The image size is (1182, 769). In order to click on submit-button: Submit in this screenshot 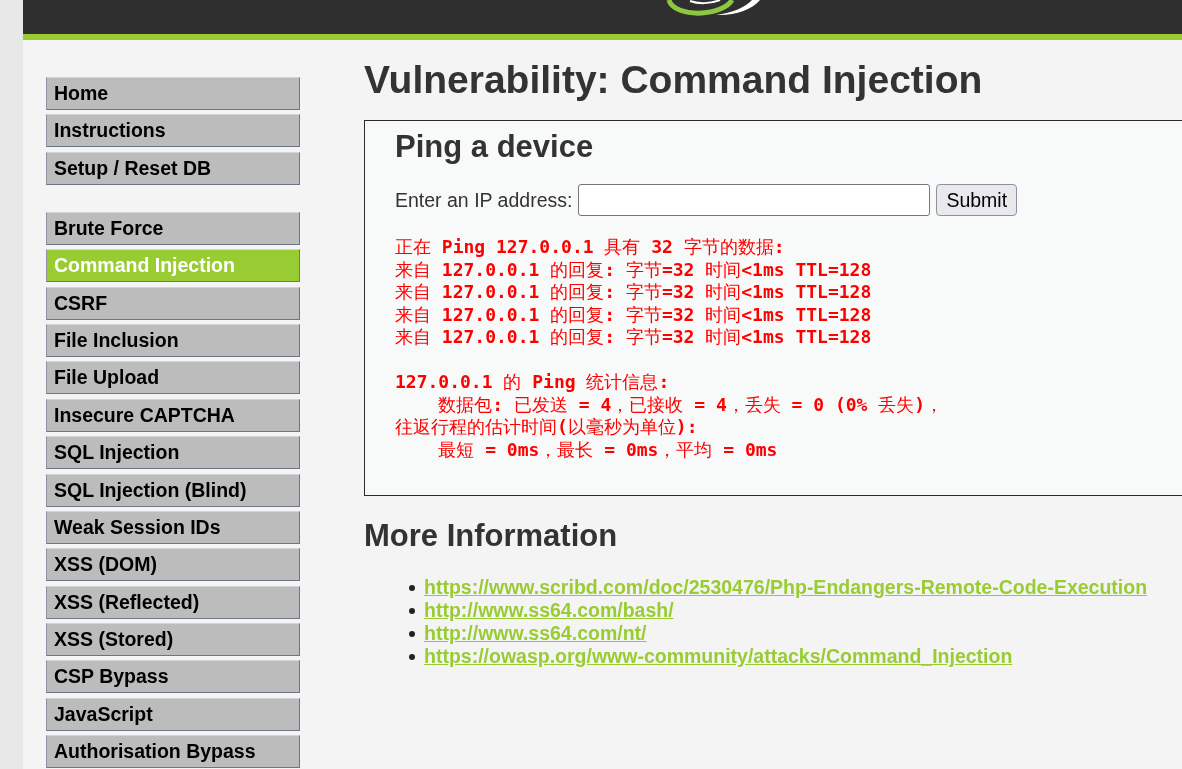, I will do `click(977, 200)`.